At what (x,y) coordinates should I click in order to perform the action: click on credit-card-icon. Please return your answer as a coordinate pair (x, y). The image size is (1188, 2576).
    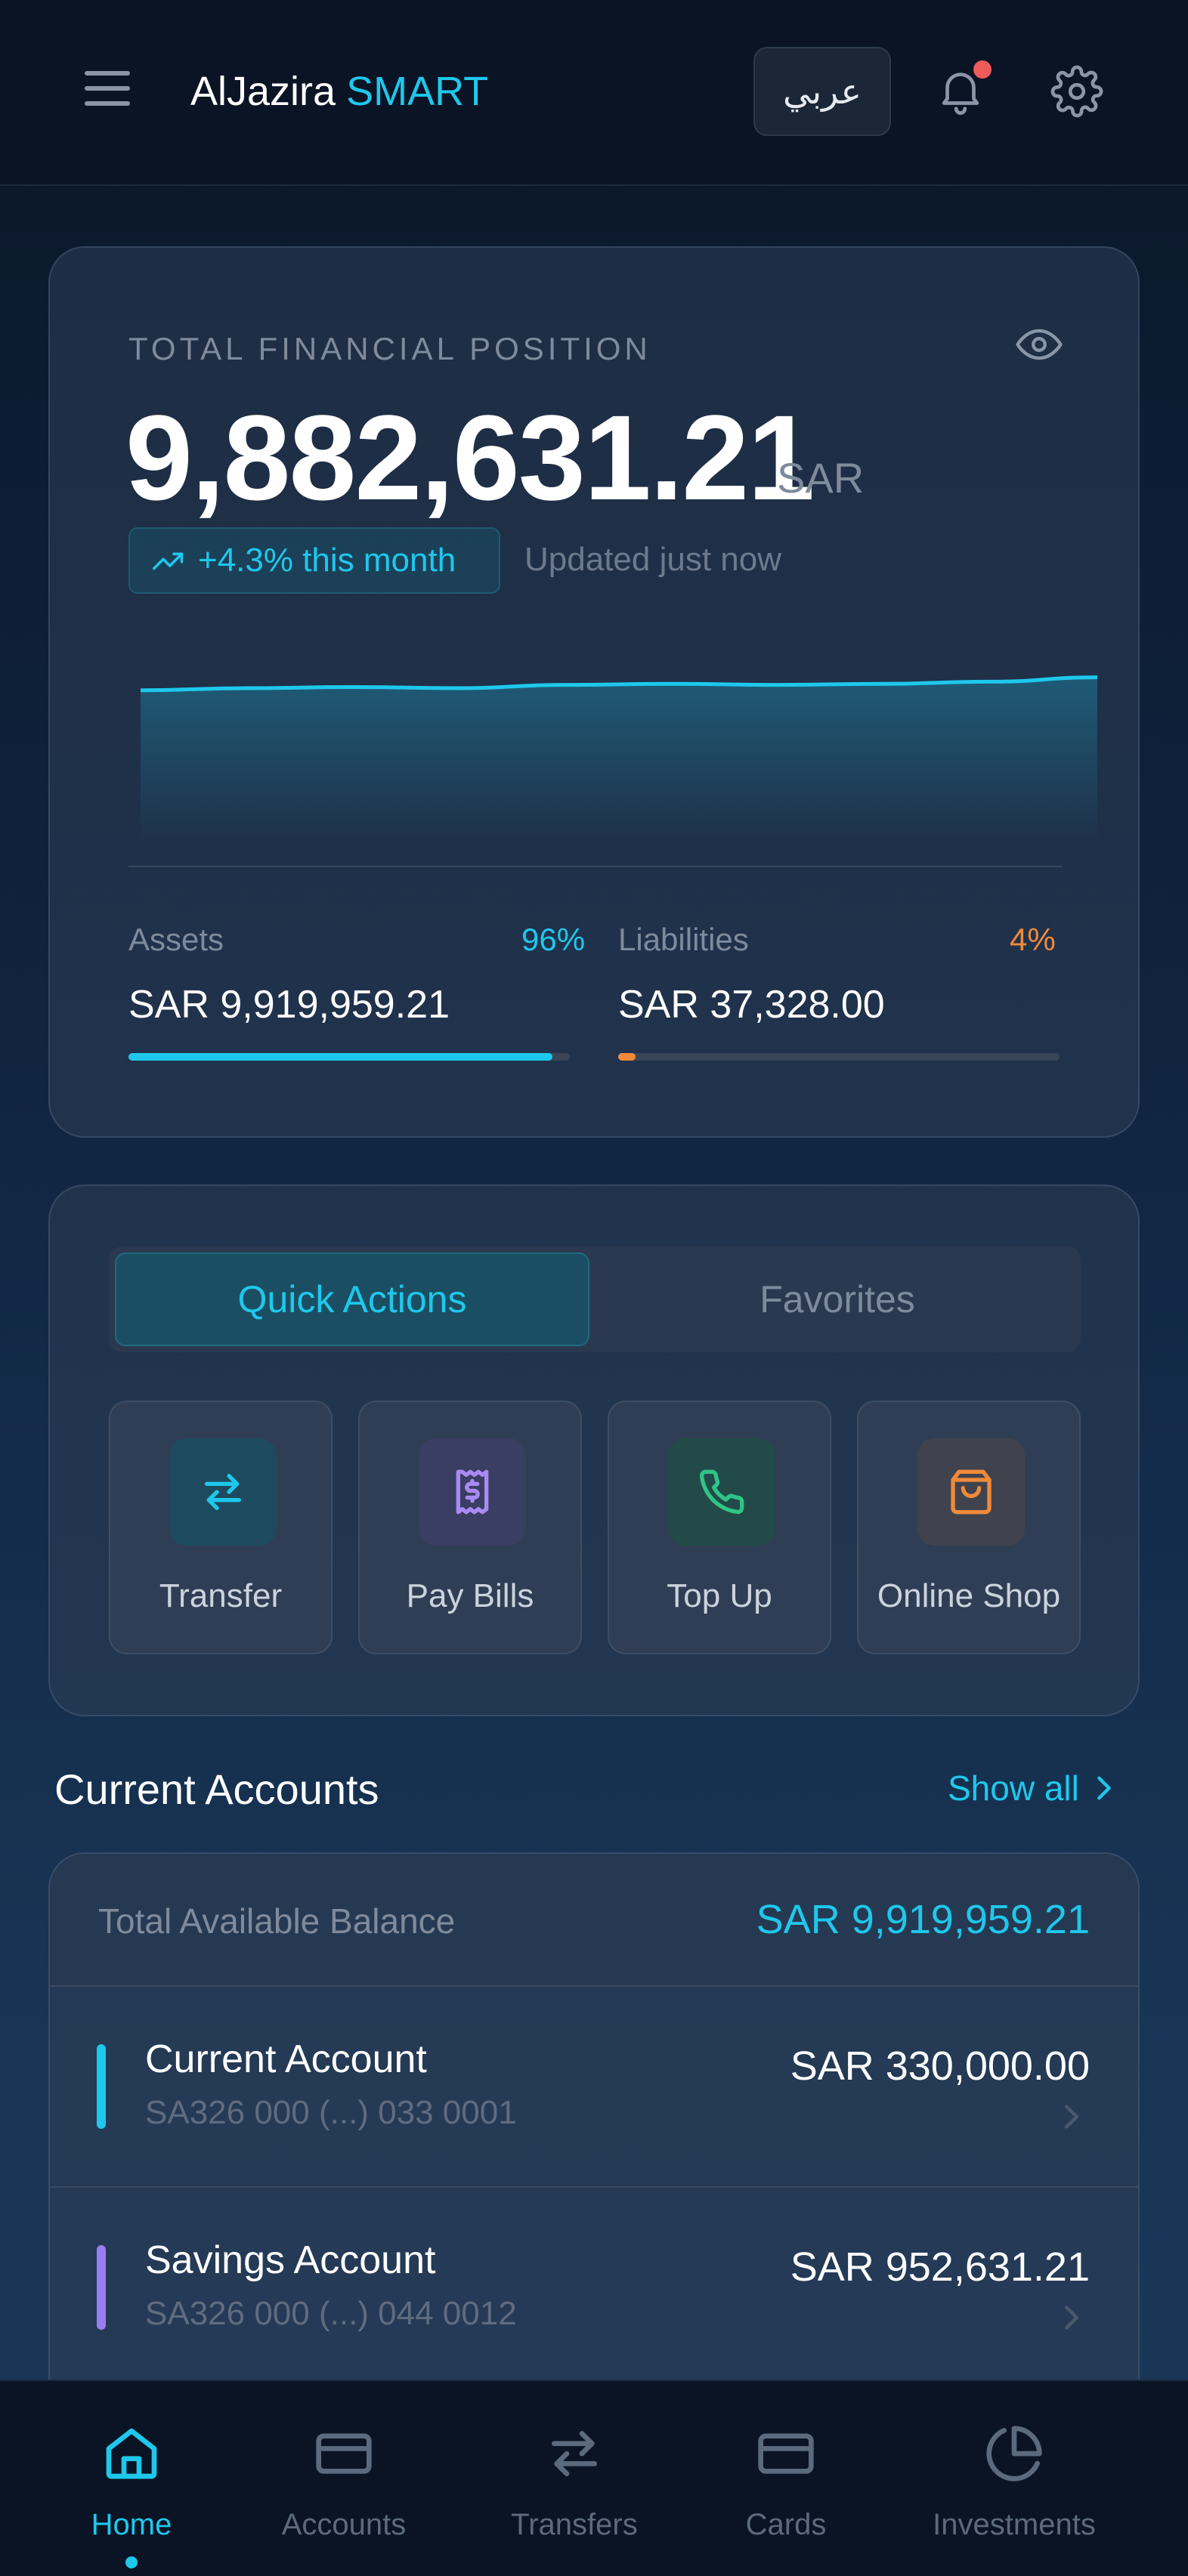
    Looking at the image, I should click on (786, 2453).